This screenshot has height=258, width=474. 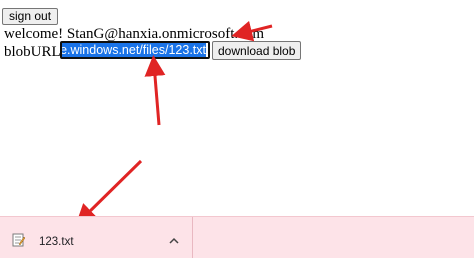 What do you see at coordinates (34, 52) in the screenshot?
I see `blob-url-label: blobURL:` at bounding box center [34, 52].